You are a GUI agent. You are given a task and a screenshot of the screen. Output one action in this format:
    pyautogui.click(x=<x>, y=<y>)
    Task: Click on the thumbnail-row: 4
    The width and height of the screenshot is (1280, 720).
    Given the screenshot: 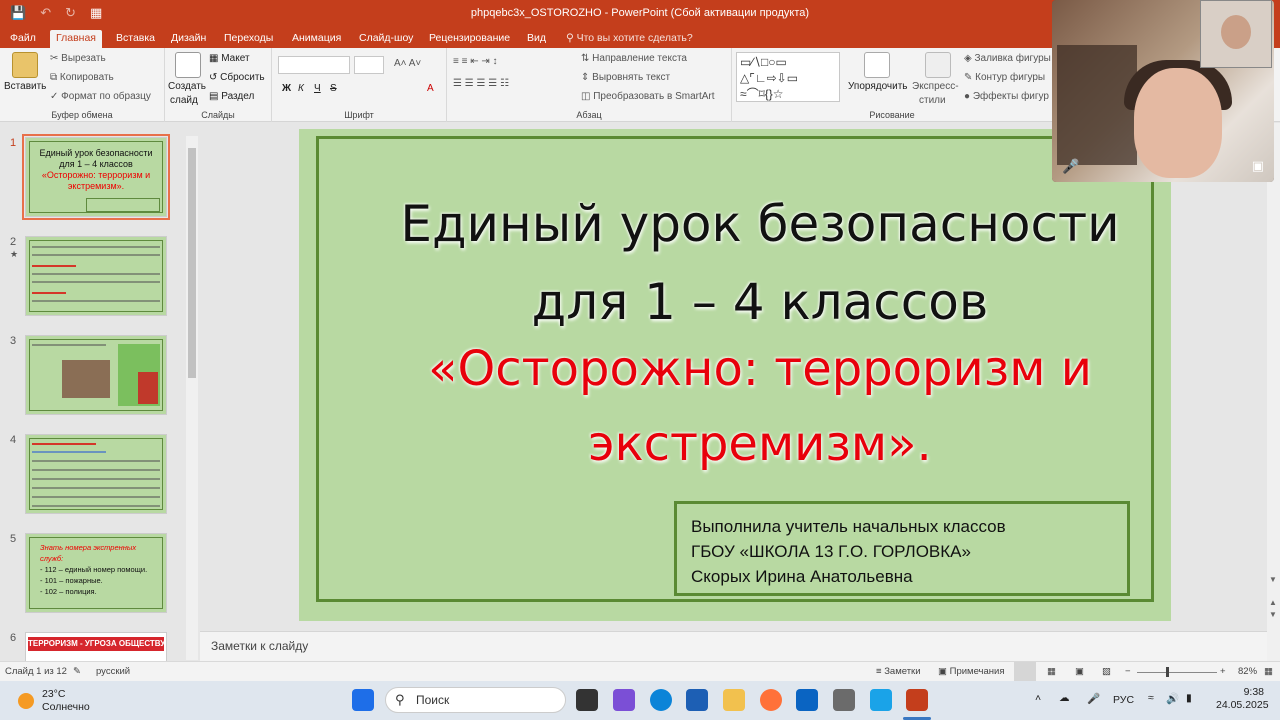 What is the action you would take?
    pyautogui.click(x=100, y=479)
    